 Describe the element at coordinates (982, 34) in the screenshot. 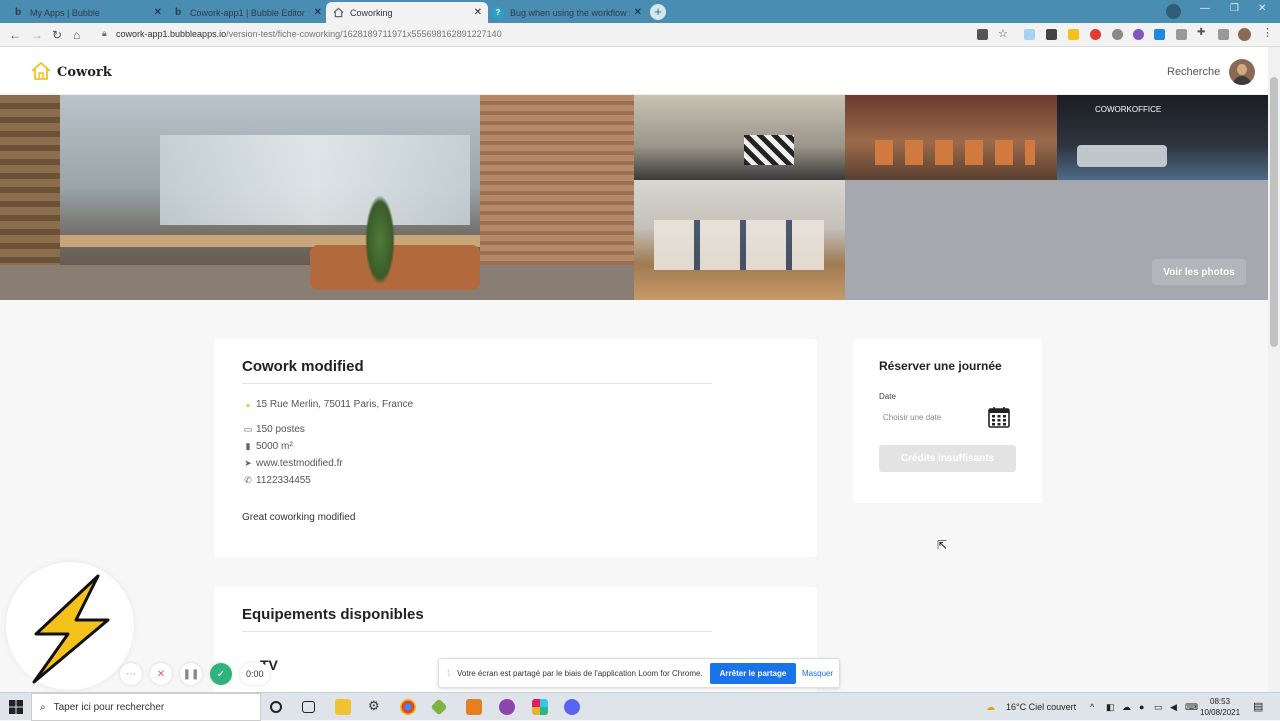

I see `camera-icon` at that location.